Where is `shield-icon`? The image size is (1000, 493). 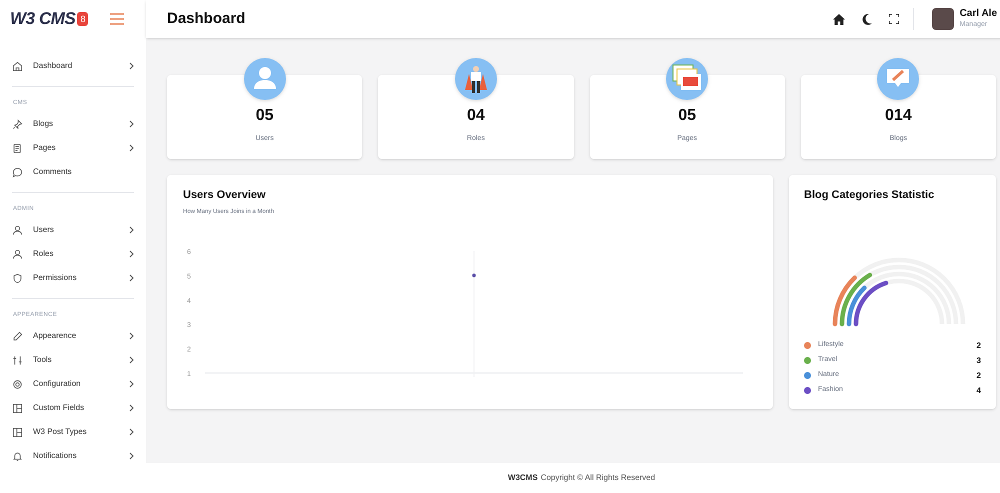 shield-icon is located at coordinates (17, 278).